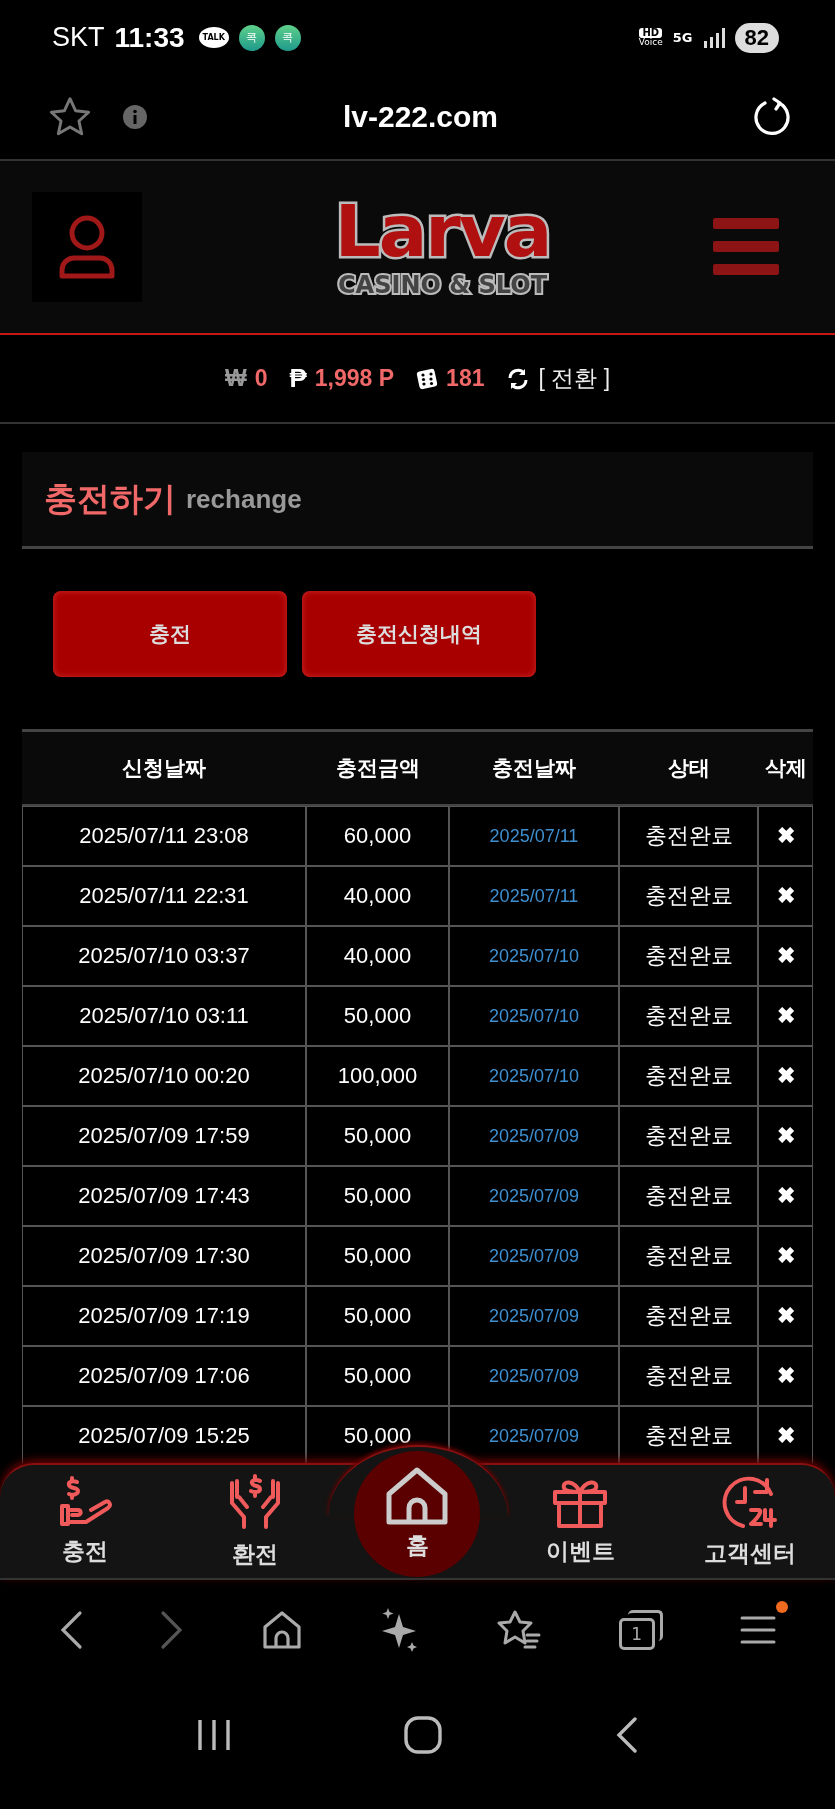 Image resolution: width=835 pixels, height=1809 pixels. Describe the element at coordinates (377, 768) in the screenshot. I see `column-header: 충전금액` at that location.